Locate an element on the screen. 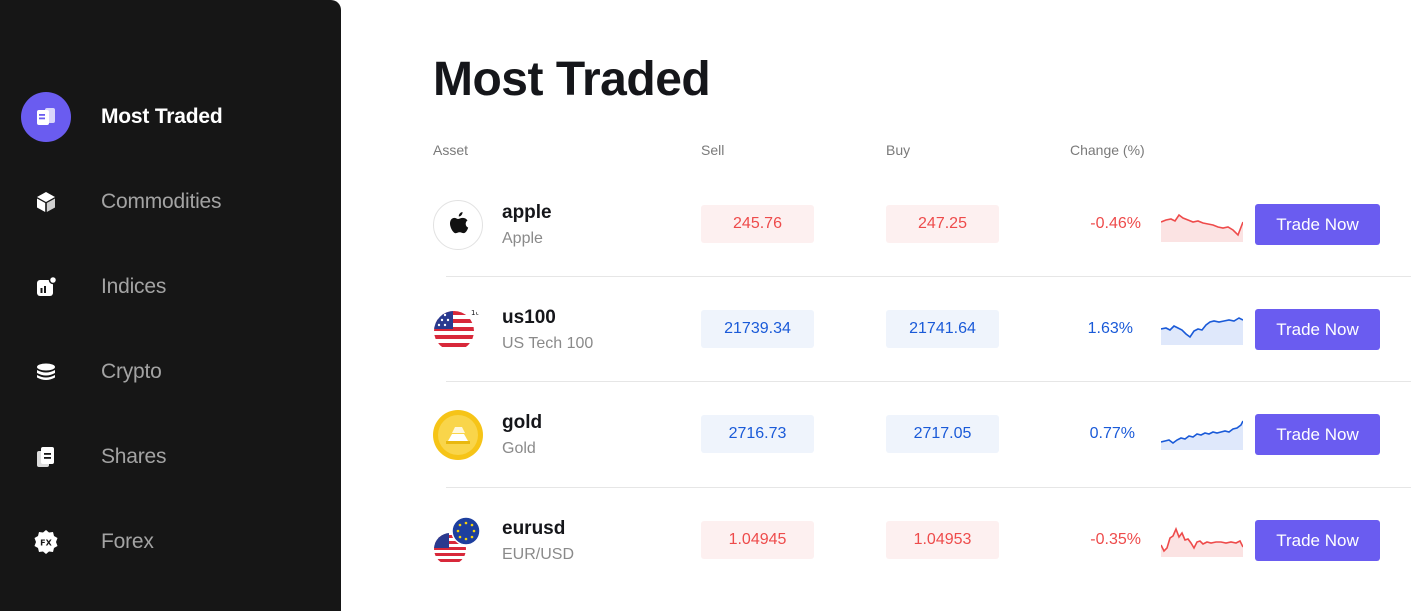 The image size is (1411, 611). buy-price-button: 1.04953 is located at coordinates (942, 540).